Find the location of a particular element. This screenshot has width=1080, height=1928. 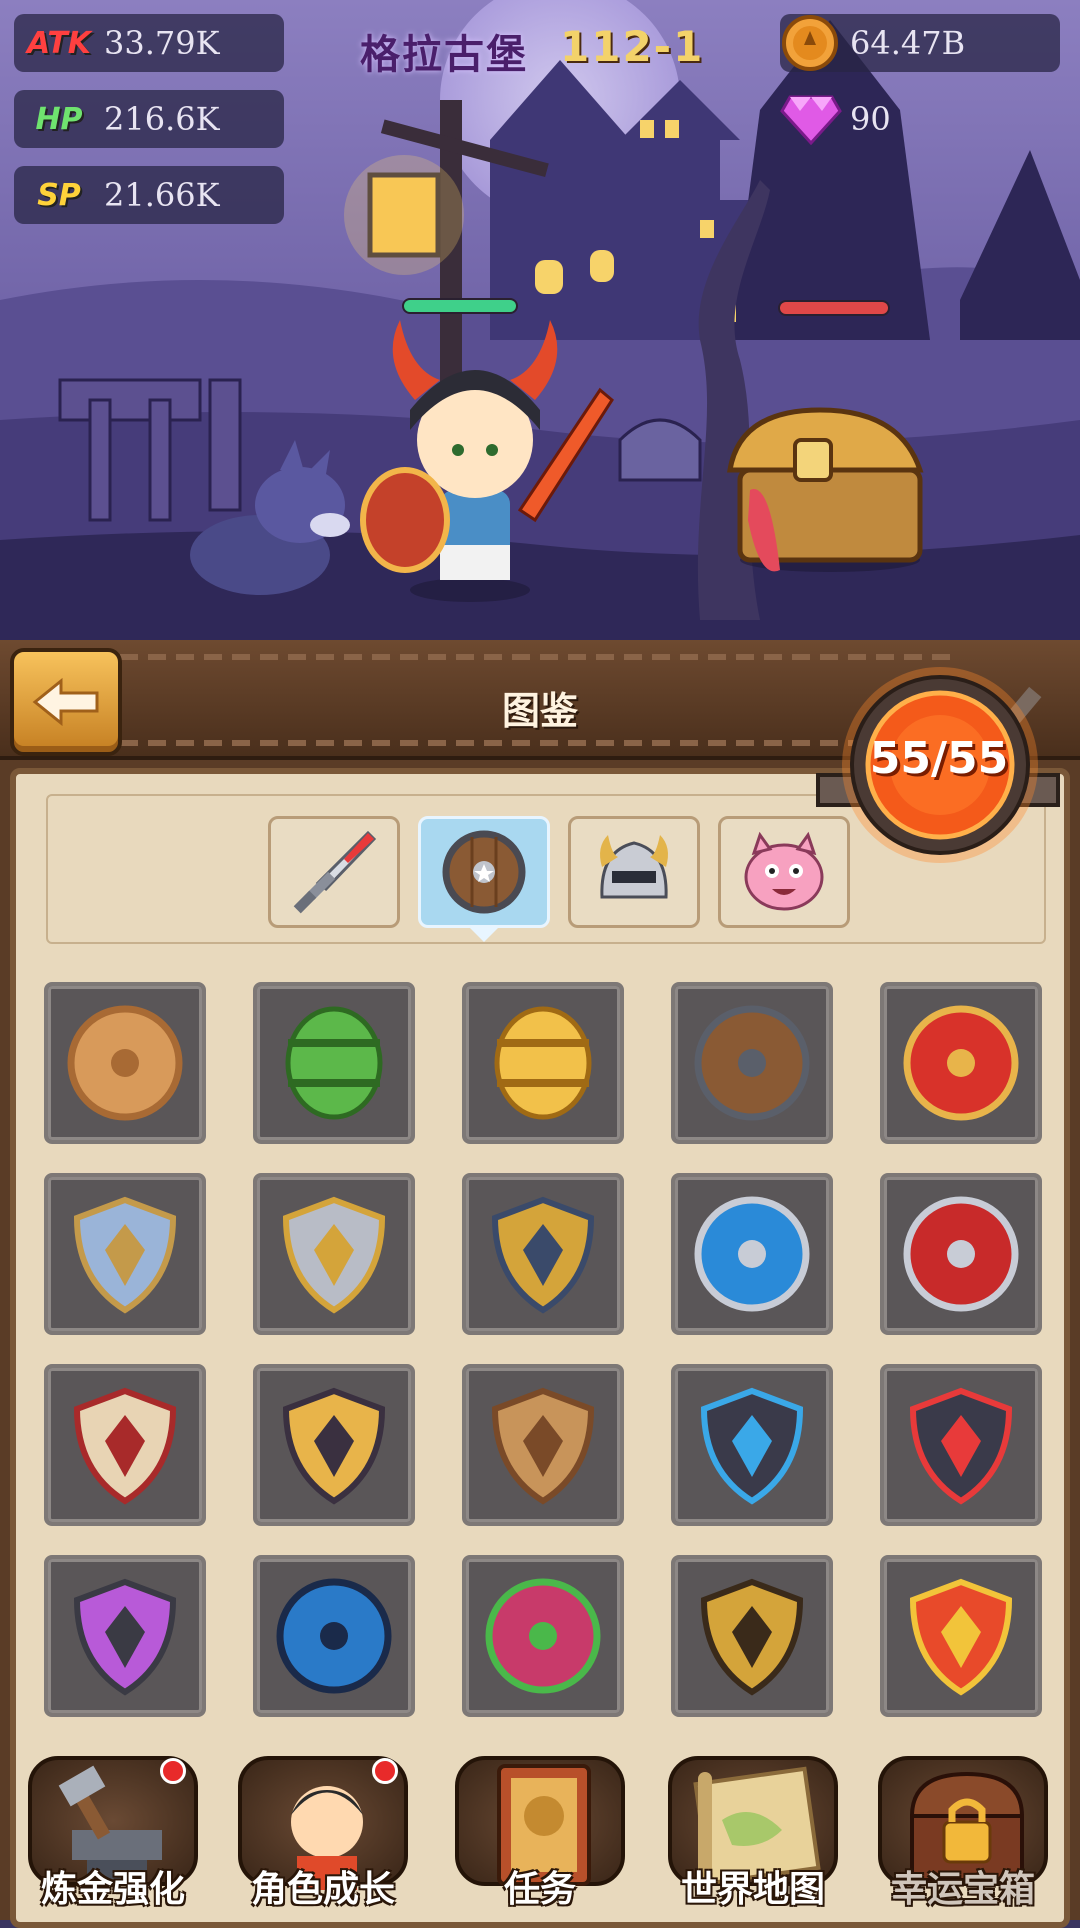

yellow-barrel-shield-icon is located at coordinates (543, 1063).